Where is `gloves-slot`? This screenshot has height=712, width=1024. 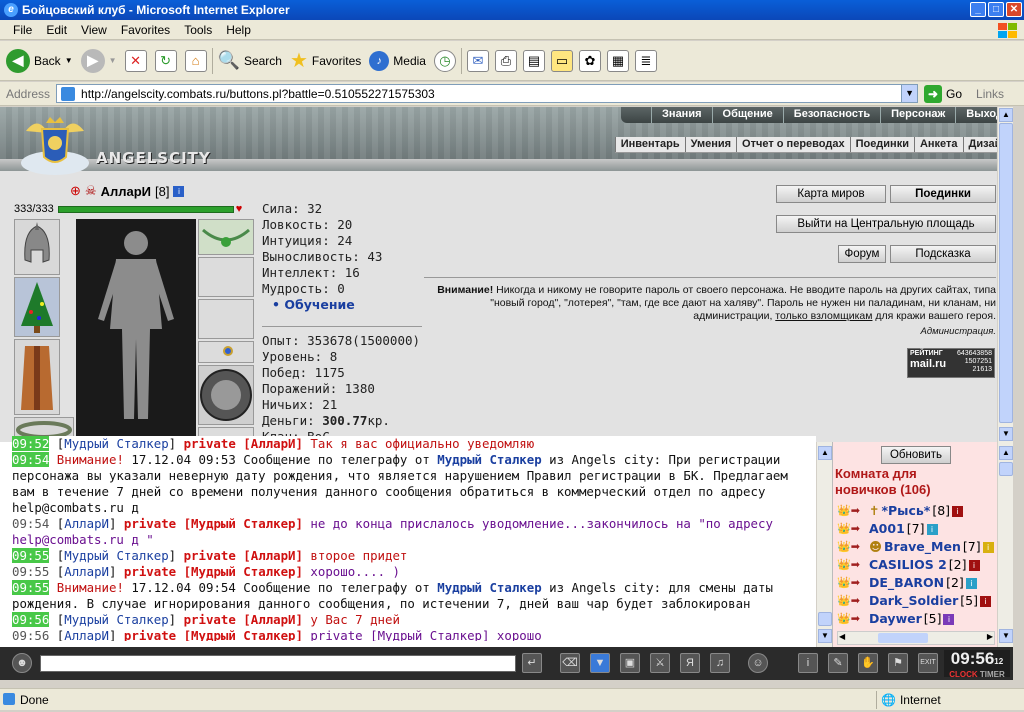 gloves-slot is located at coordinates (226, 319).